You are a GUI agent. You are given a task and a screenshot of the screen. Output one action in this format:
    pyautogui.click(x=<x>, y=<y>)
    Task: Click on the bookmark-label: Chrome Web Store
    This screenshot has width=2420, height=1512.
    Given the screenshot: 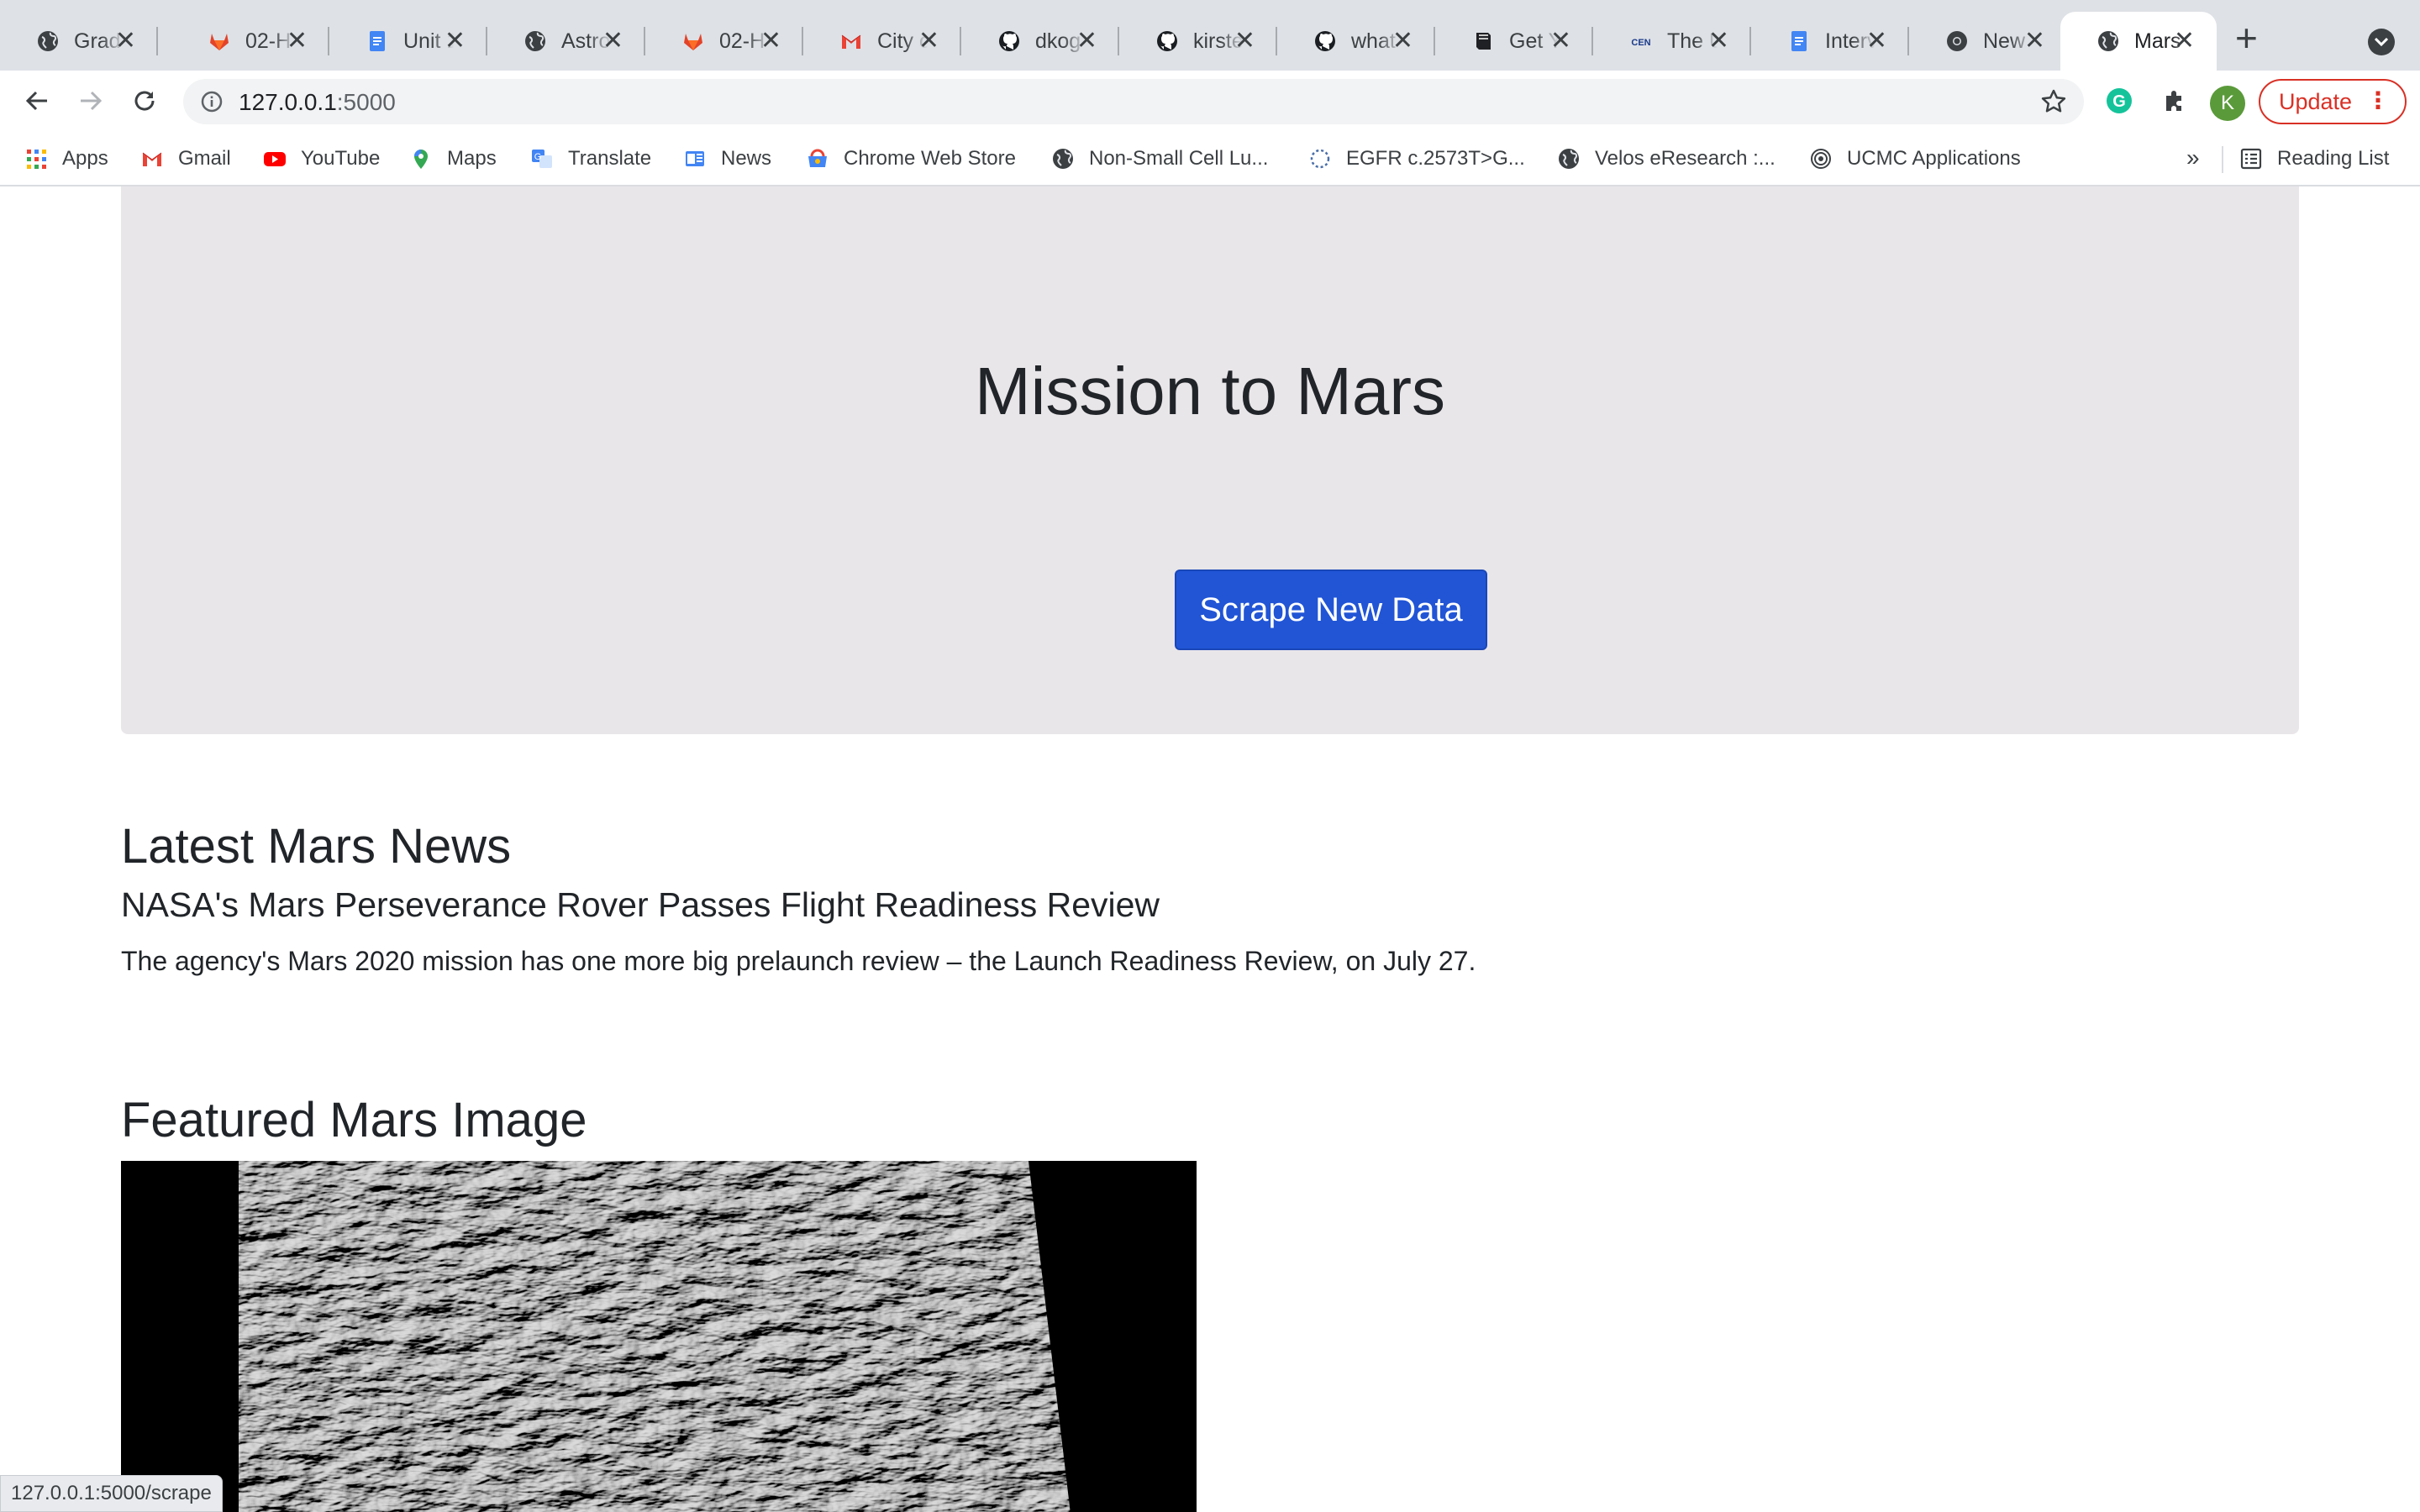 What is the action you would take?
    pyautogui.click(x=930, y=158)
    